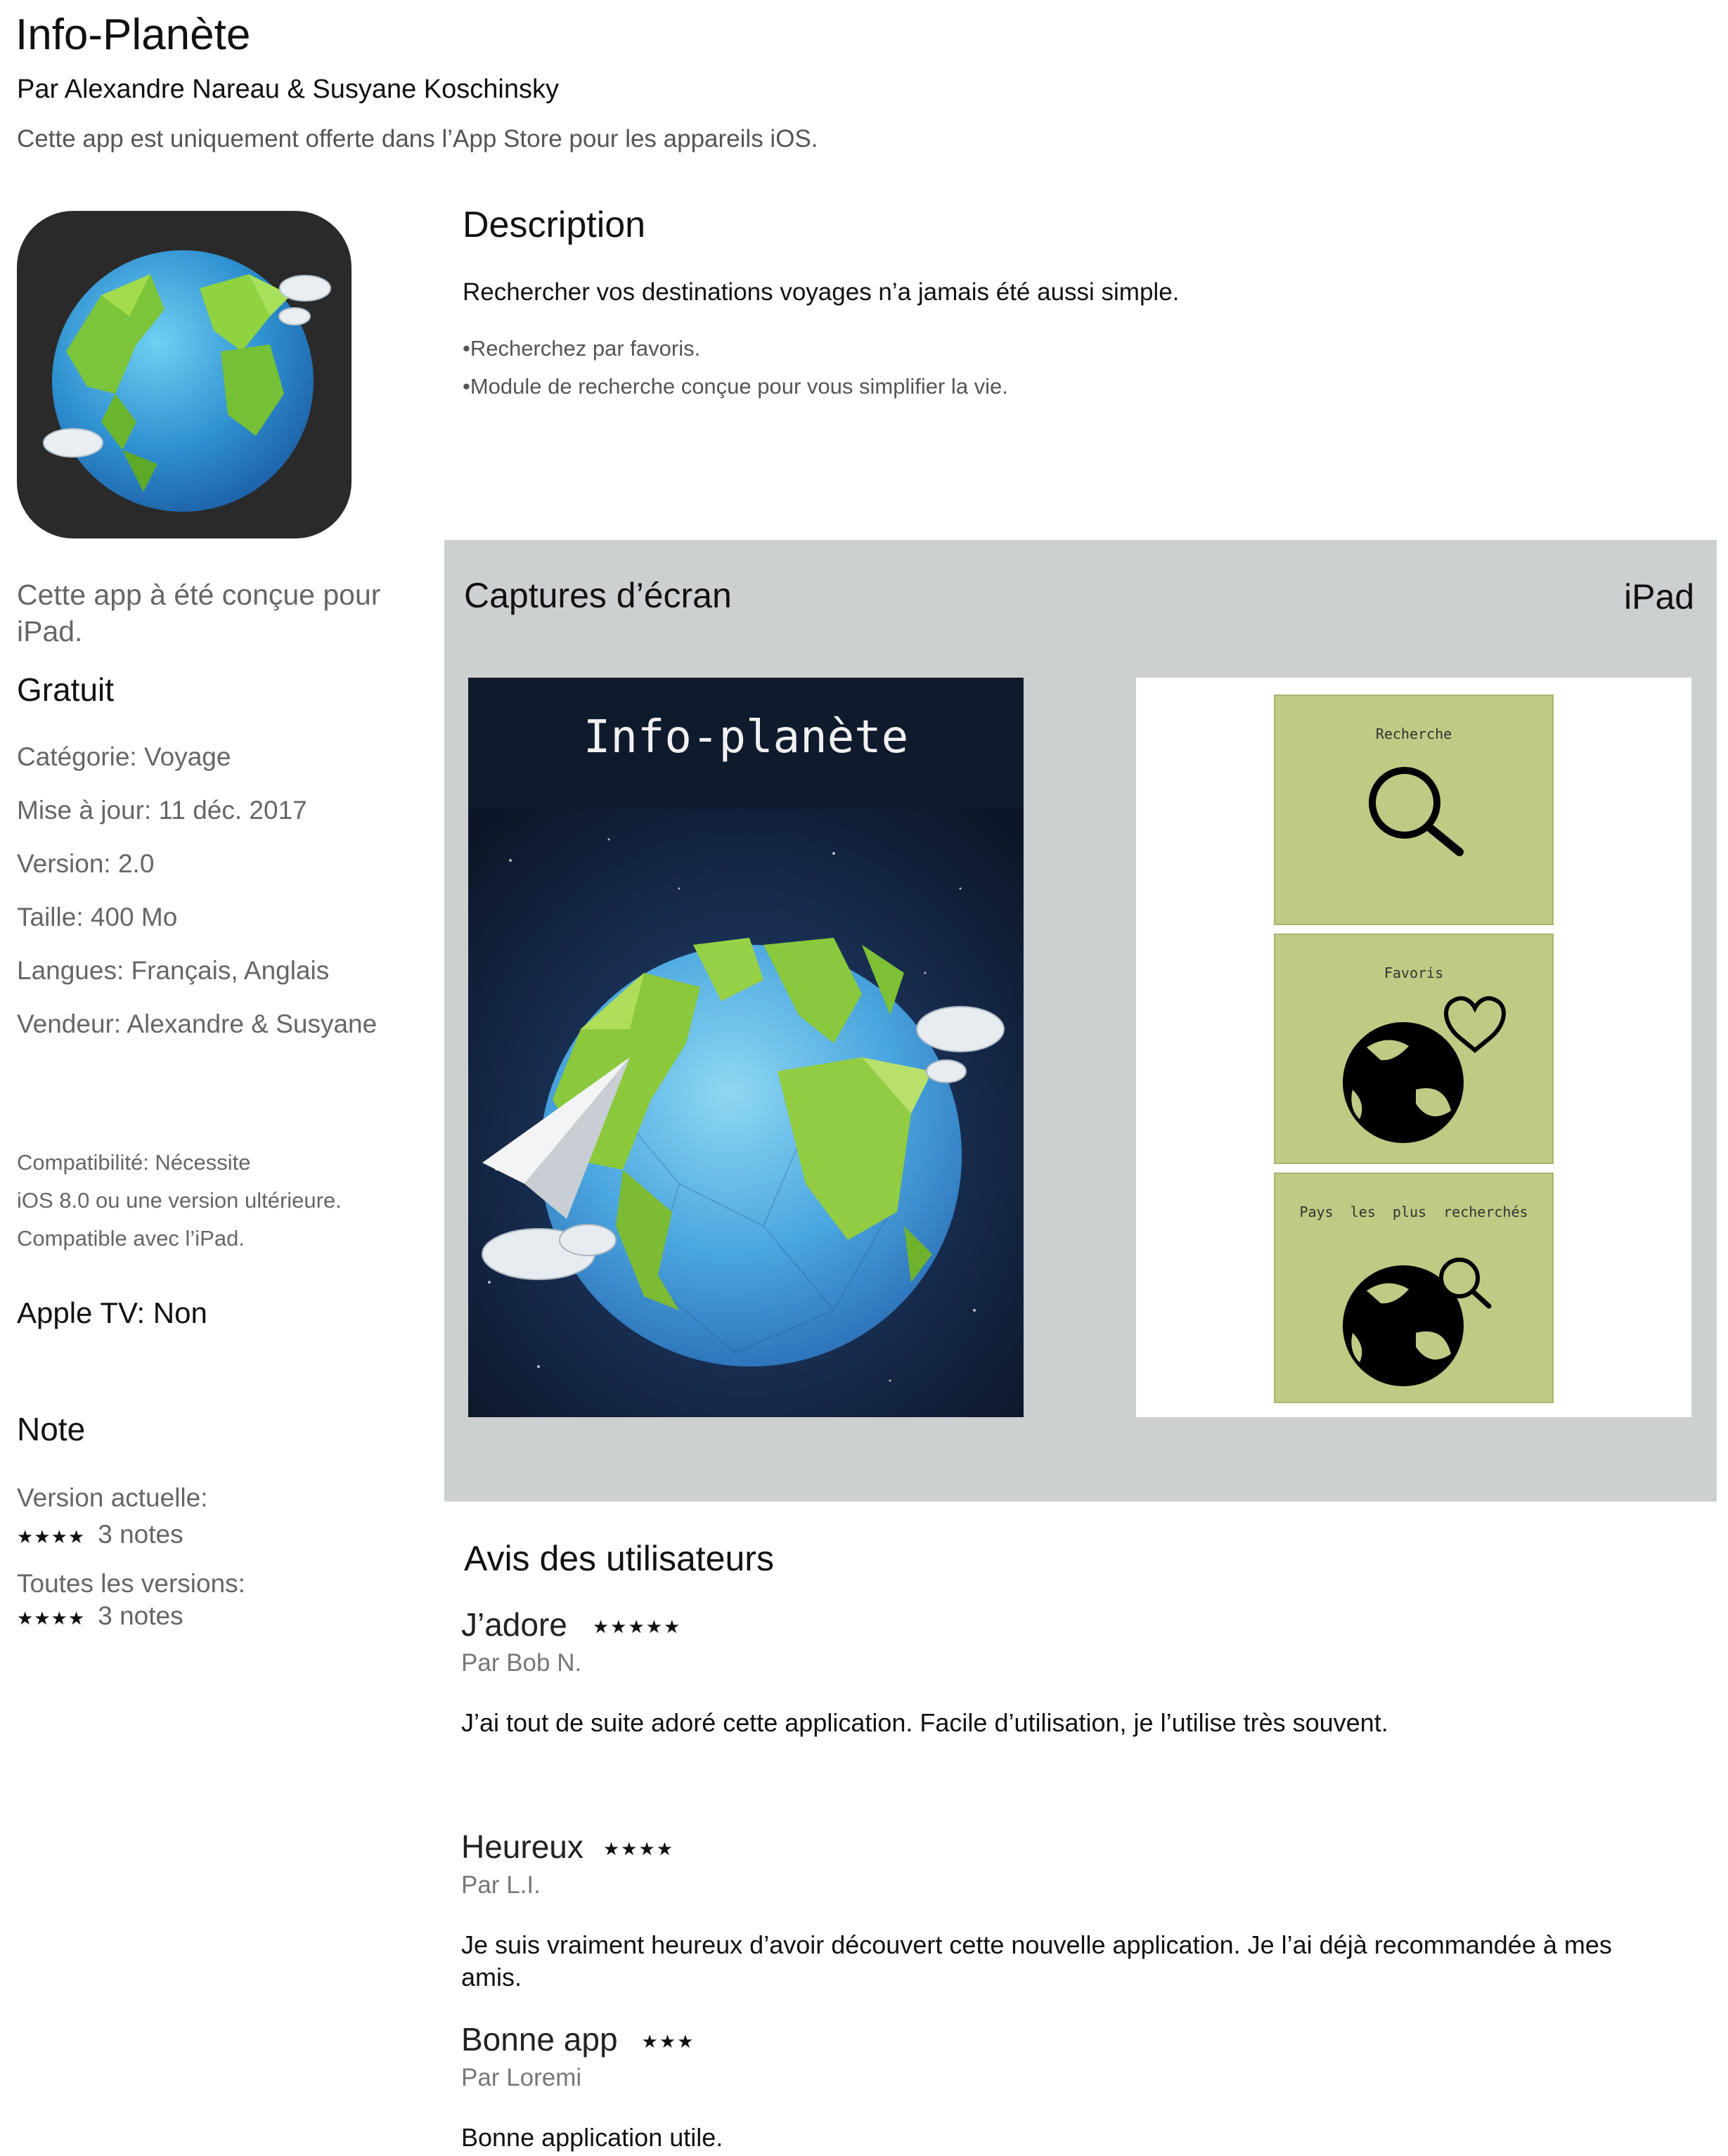  Describe the element at coordinates (131, 1583) in the screenshot. I see `all-versions-label: Toutes les versions:` at that location.